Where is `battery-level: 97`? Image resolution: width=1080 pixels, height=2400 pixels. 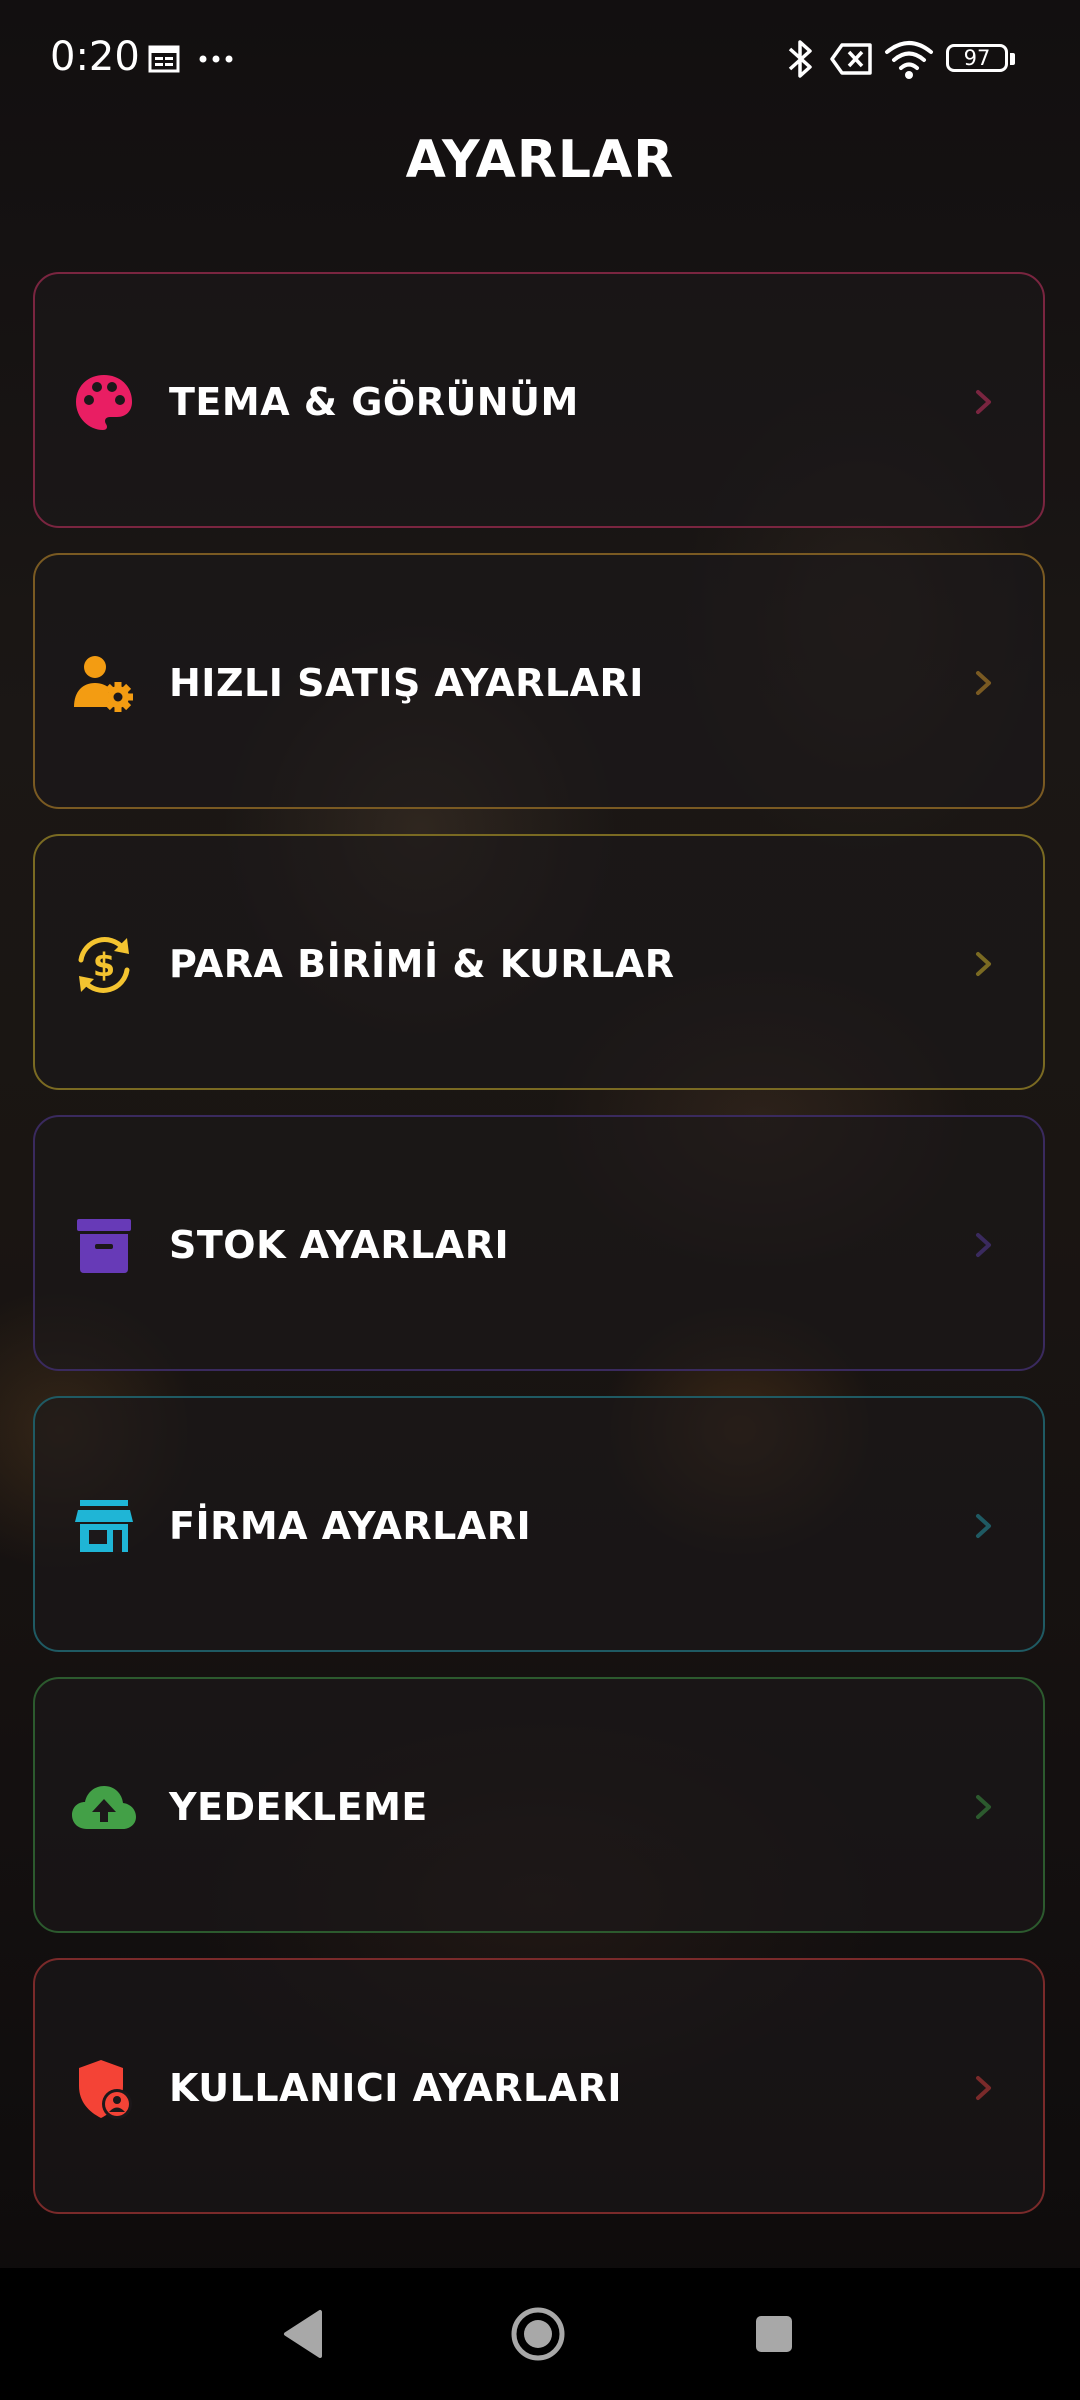 battery-level: 97 is located at coordinates (977, 58).